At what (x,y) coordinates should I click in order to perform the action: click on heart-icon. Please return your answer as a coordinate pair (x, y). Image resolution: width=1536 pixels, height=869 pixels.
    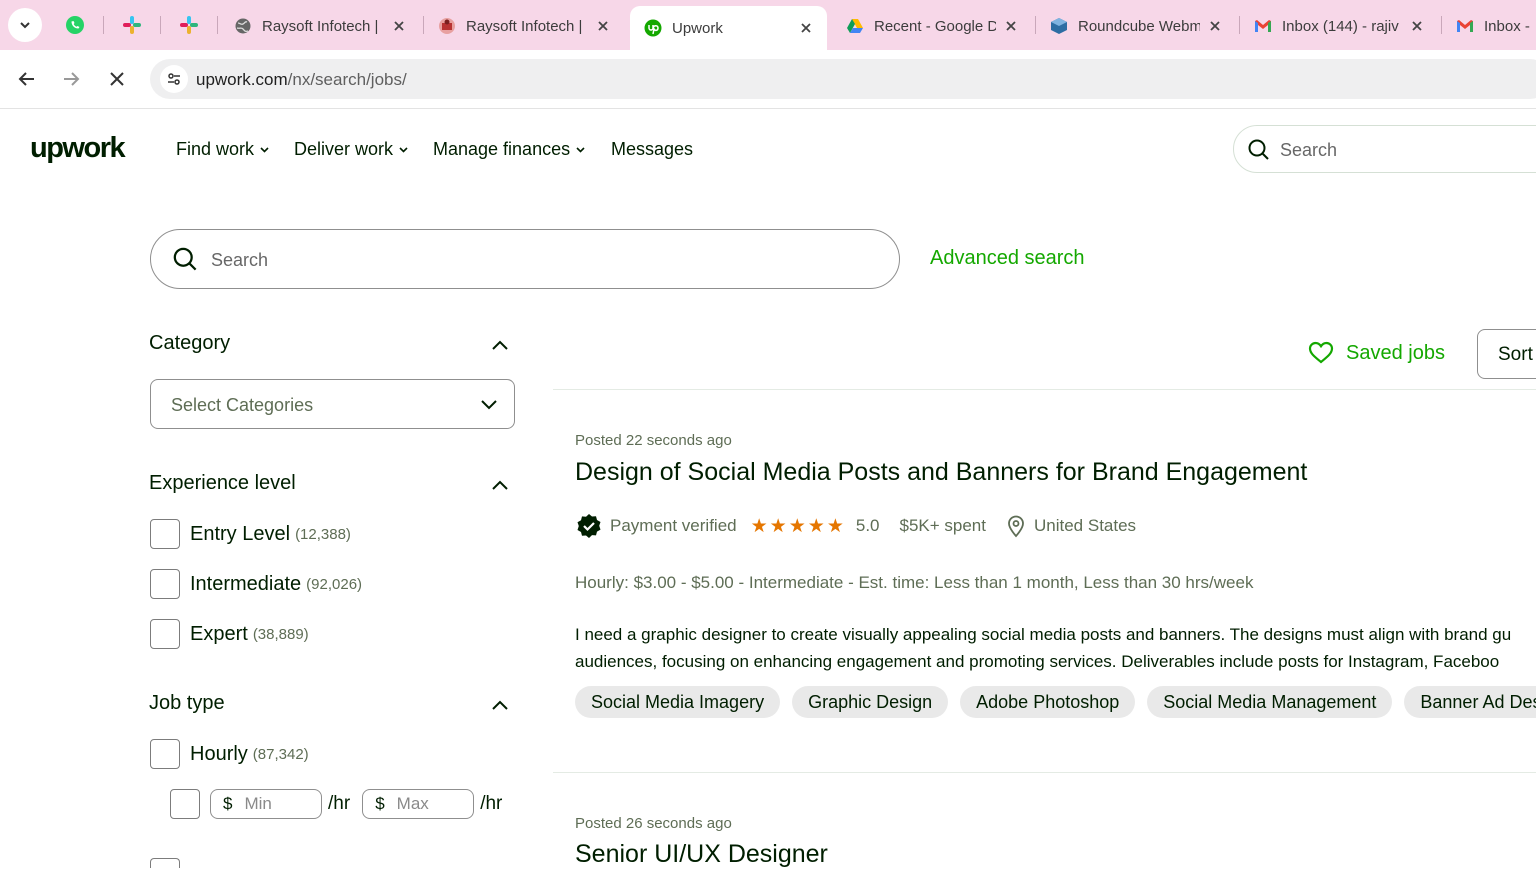
    Looking at the image, I should click on (1321, 353).